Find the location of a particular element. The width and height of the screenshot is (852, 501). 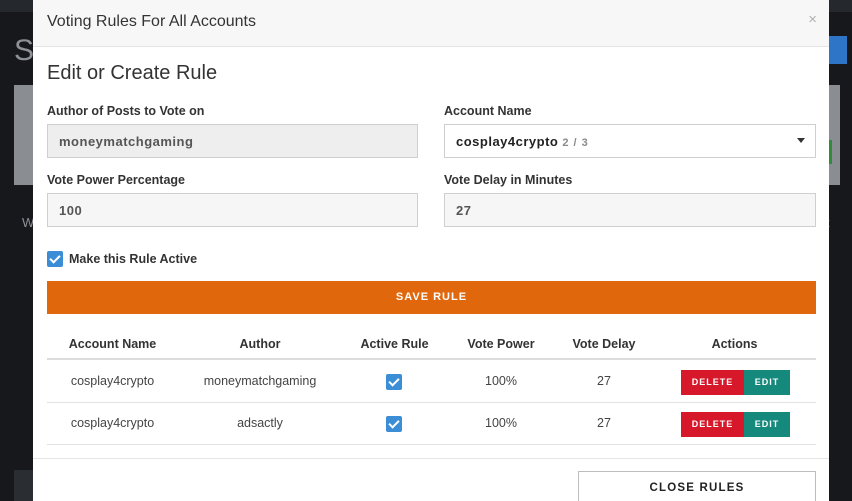

author-field-value: moneymatchgaming is located at coordinates (126, 141).